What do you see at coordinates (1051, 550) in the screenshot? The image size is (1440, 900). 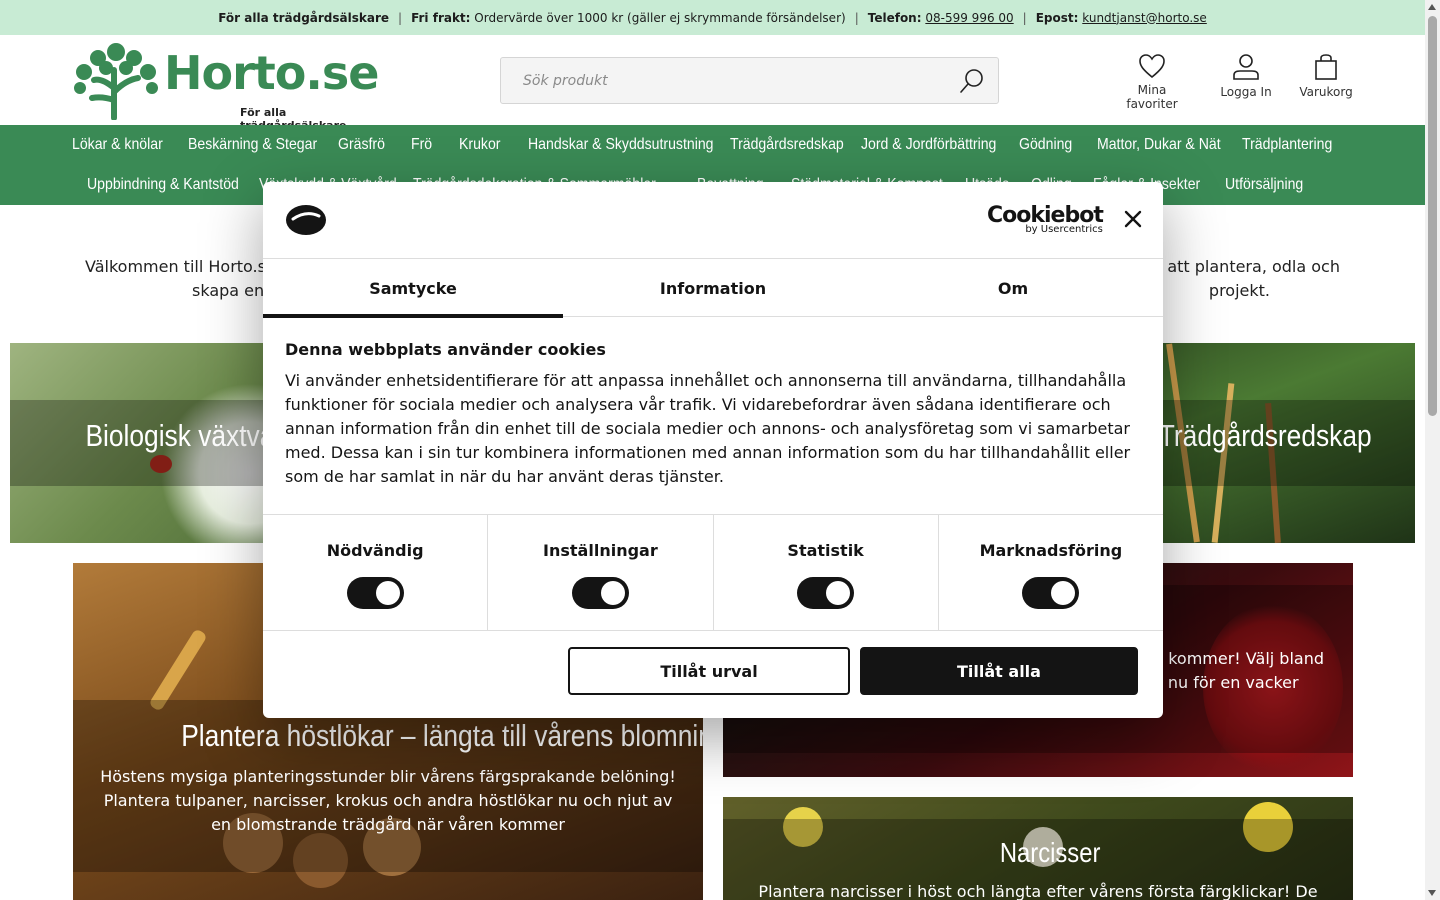 I see `category-label: Marknadsföring` at bounding box center [1051, 550].